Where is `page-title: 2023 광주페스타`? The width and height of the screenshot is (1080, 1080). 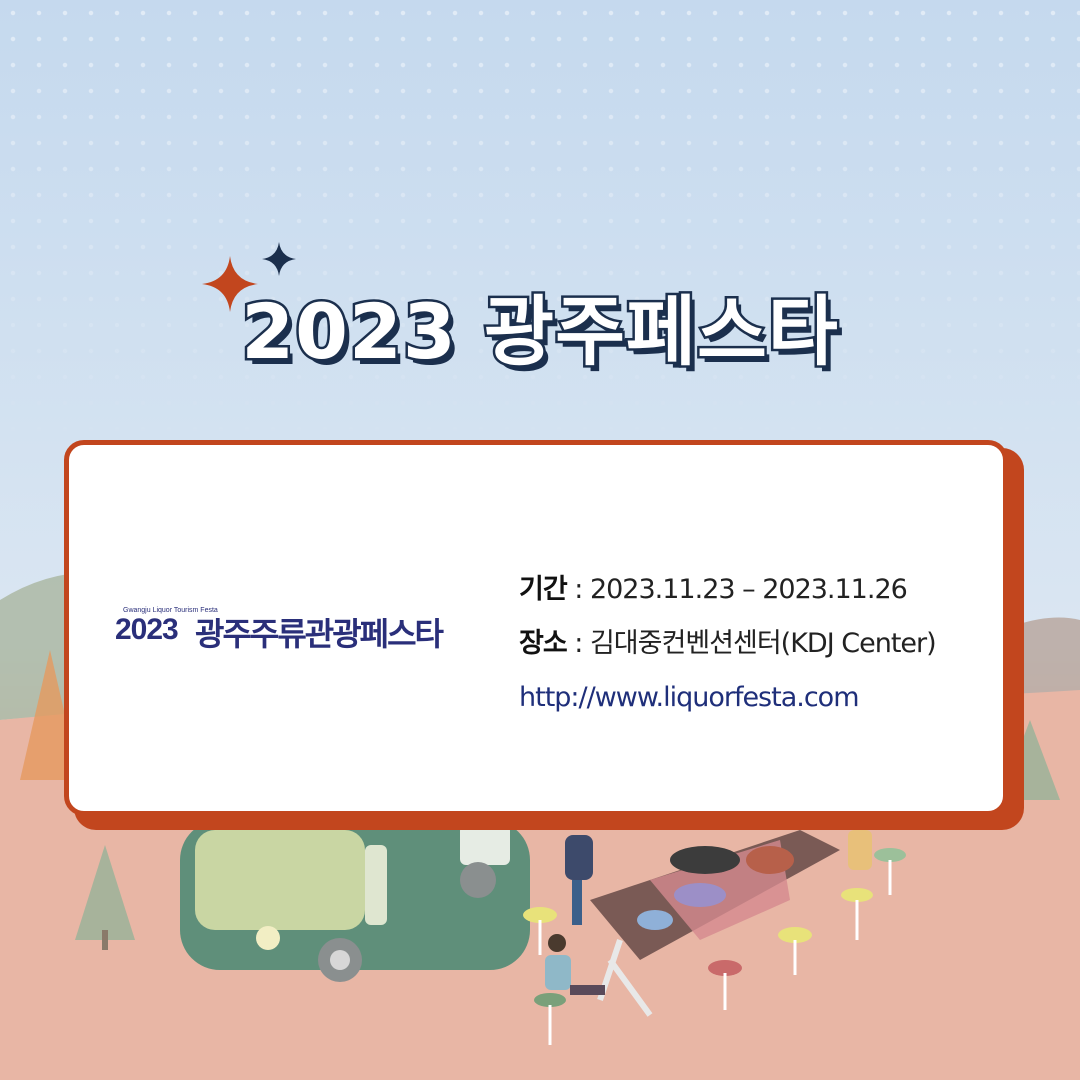
page-title: 2023 광주페스타 is located at coordinates (540, 332).